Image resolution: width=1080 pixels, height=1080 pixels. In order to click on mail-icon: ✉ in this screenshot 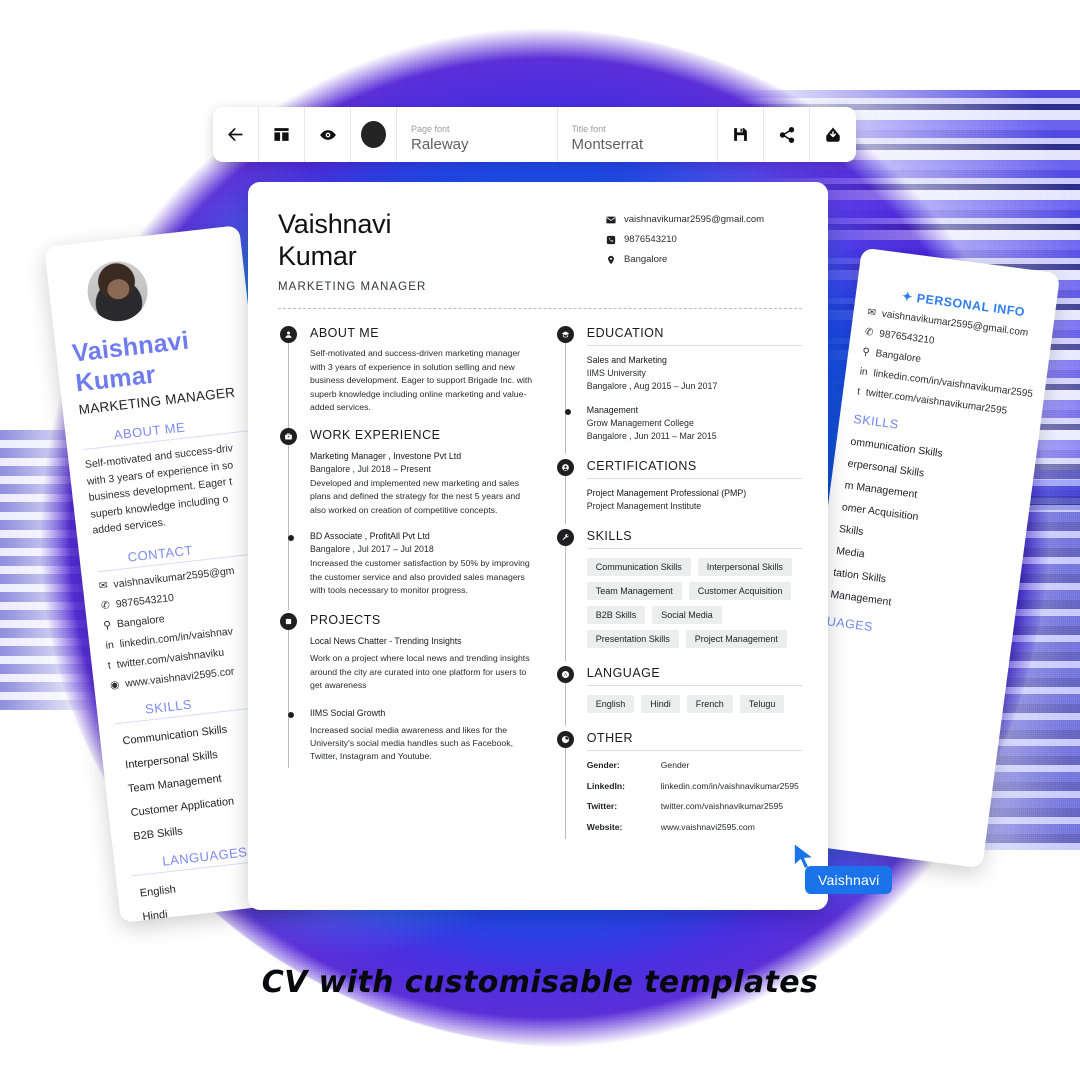, I will do `click(871, 312)`.